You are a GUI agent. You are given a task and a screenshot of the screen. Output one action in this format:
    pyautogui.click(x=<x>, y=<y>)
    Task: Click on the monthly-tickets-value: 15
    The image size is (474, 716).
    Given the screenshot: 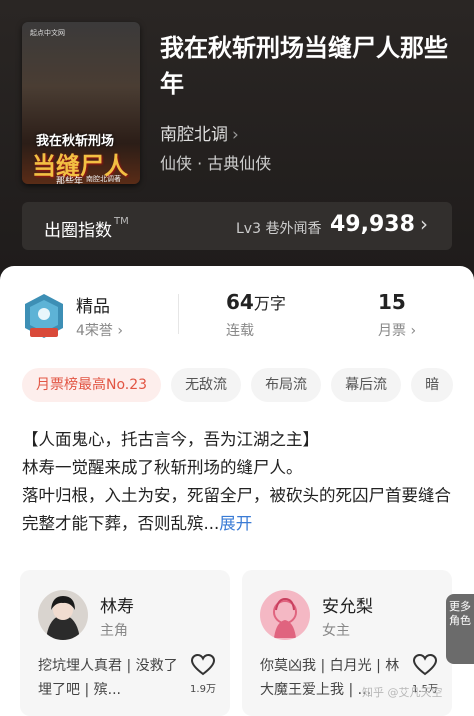 What is the action you would take?
    pyautogui.click(x=392, y=302)
    